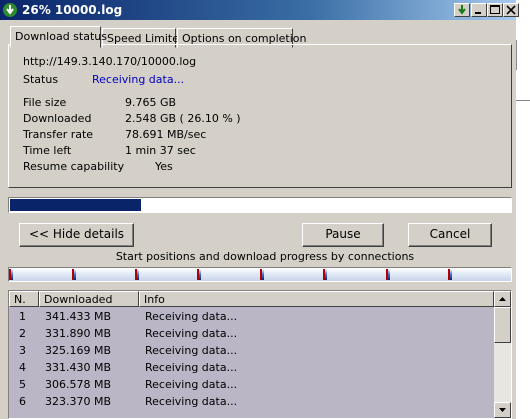  Describe the element at coordinates (450, 235) in the screenshot. I see `cancel-button: Cancel` at that location.